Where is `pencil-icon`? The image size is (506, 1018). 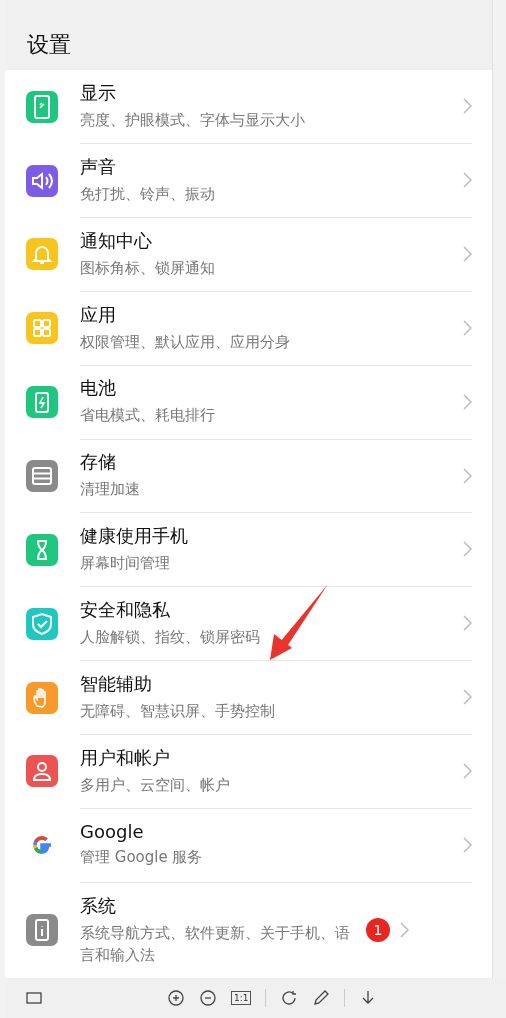
pencil-icon is located at coordinates (321, 998).